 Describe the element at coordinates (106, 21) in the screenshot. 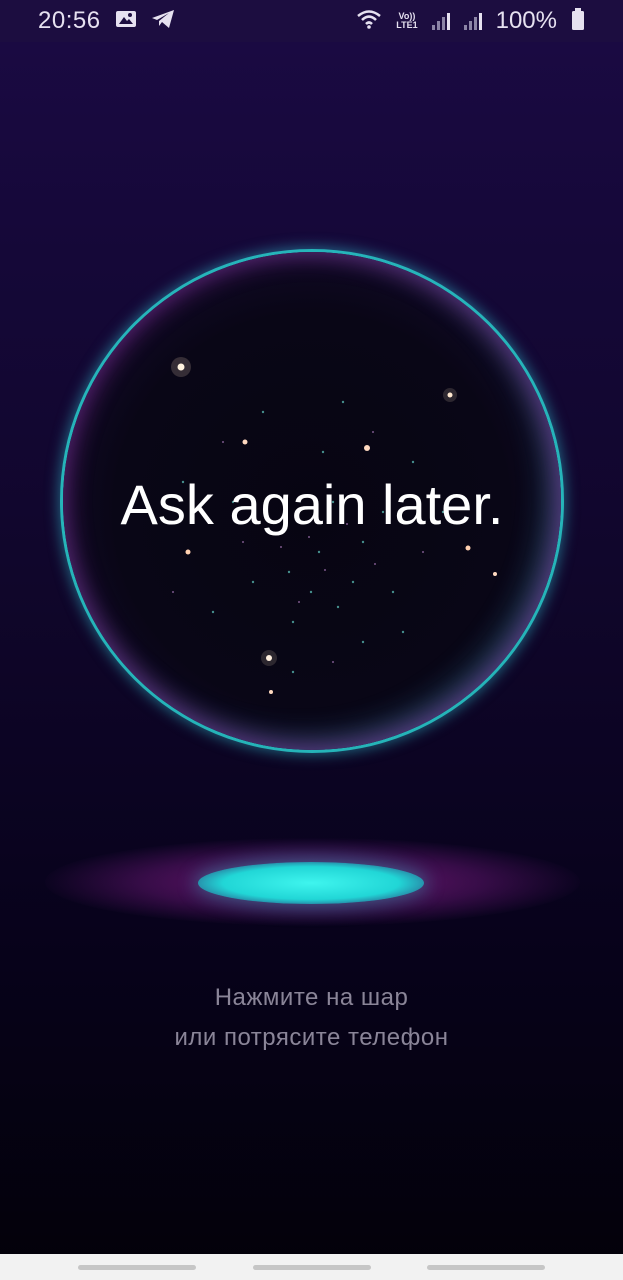

I see `status-left: 20:56` at that location.